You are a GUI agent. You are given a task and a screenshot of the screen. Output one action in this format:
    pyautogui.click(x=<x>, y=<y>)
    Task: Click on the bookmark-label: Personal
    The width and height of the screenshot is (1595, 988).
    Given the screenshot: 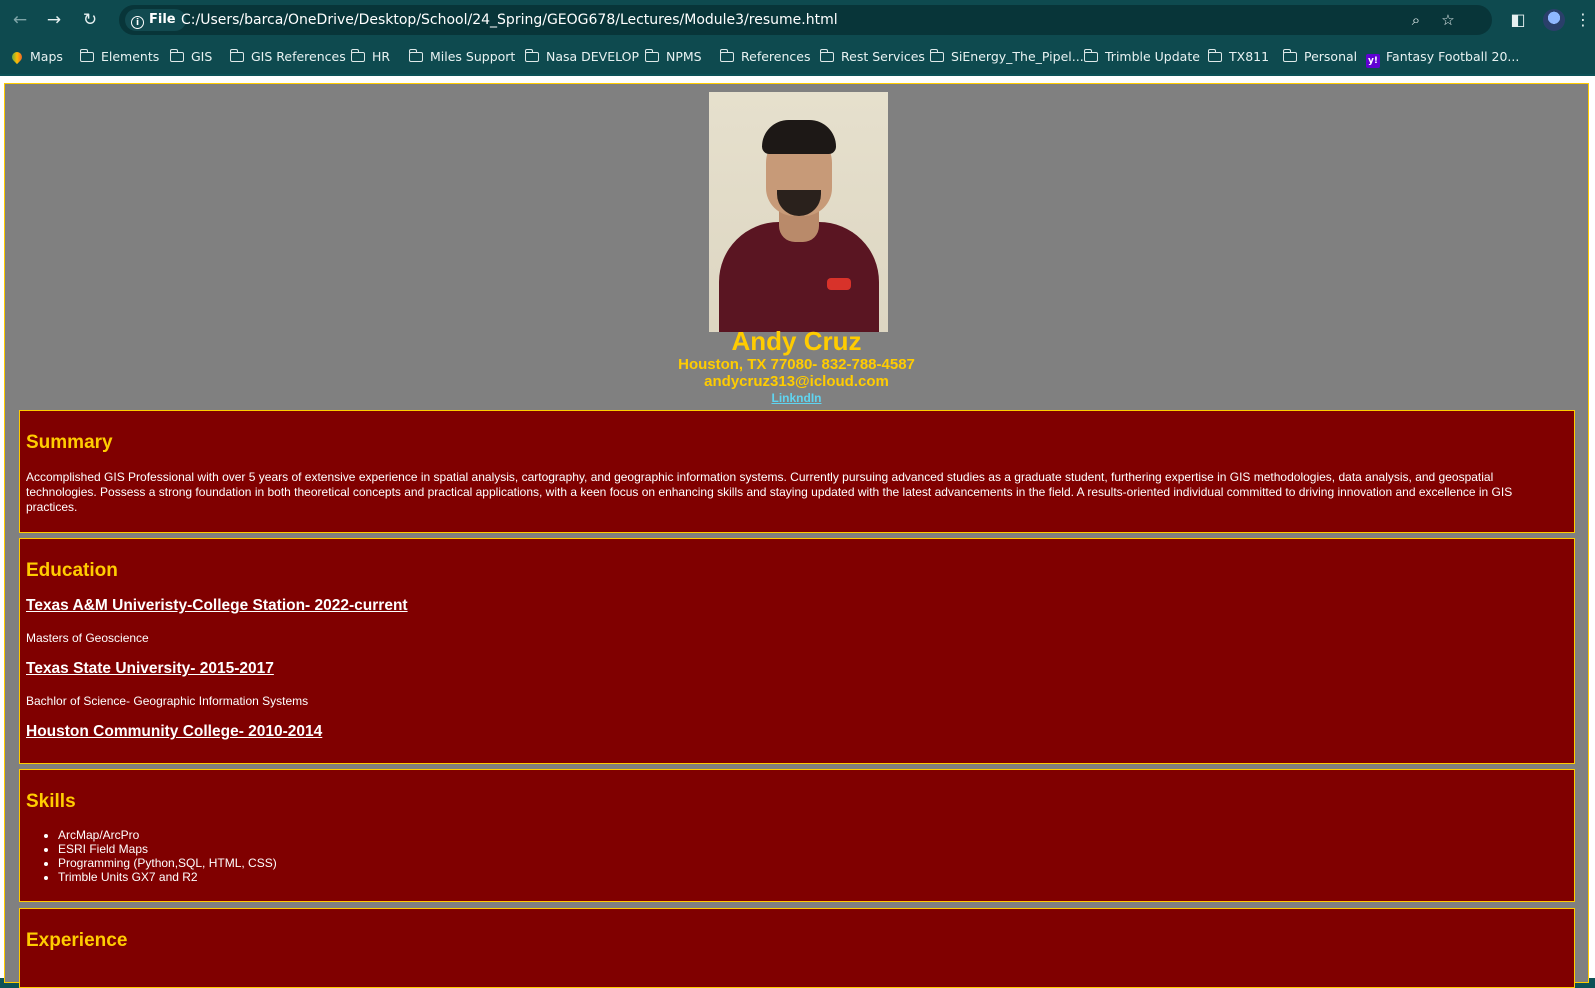 What is the action you would take?
    pyautogui.click(x=1331, y=56)
    